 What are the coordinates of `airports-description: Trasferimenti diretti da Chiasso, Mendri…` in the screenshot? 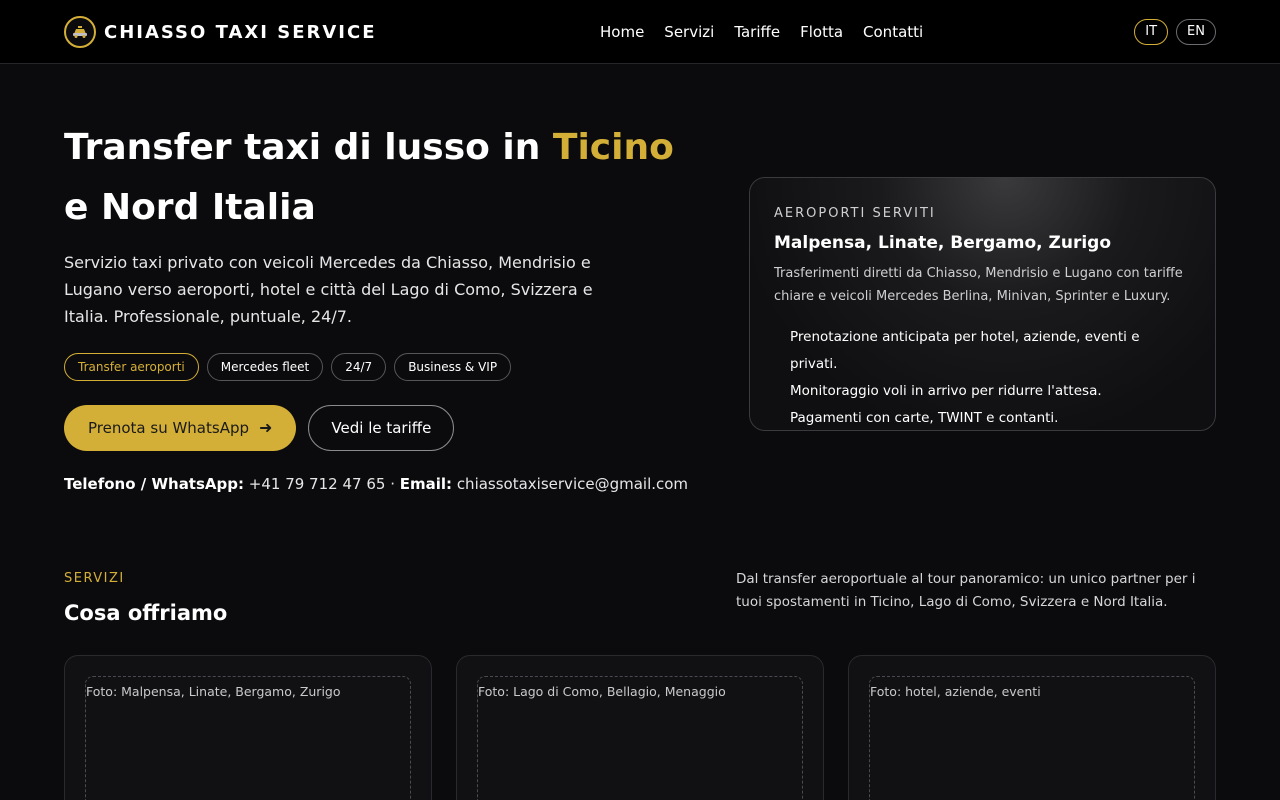 It's located at (978, 285).